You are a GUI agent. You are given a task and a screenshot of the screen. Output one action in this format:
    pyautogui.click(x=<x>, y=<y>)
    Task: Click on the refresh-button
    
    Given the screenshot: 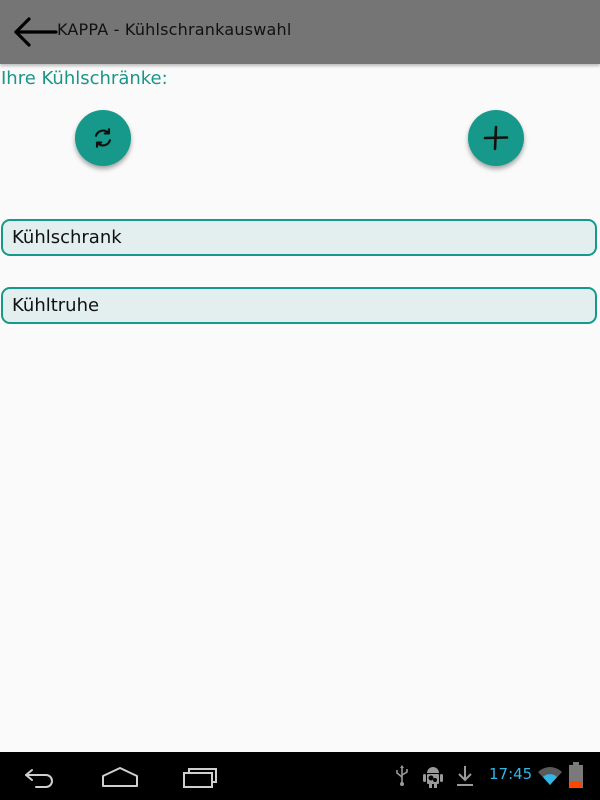 What is the action you would take?
    pyautogui.click(x=103, y=138)
    